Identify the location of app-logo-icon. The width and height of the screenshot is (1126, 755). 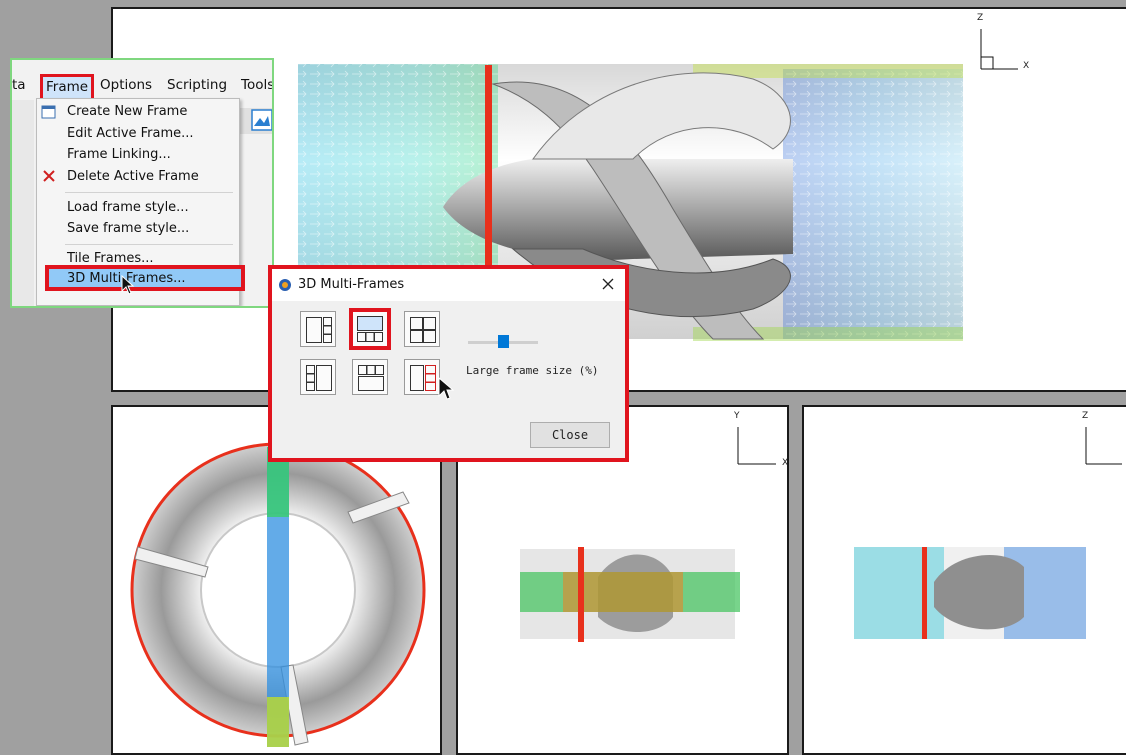
(285, 285).